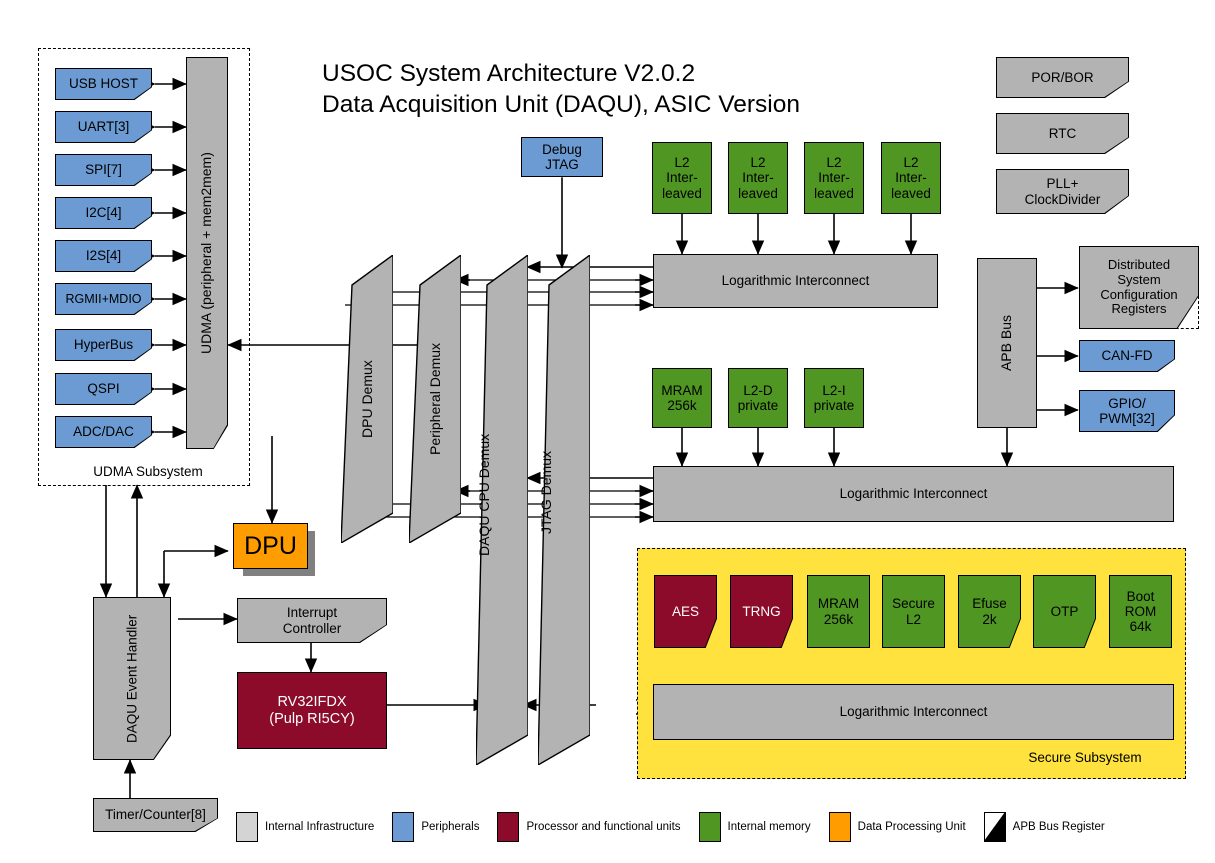 This screenshot has width=1215, height=863. I want to click on peripheral-i2s: I2S[4], so click(103, 256).